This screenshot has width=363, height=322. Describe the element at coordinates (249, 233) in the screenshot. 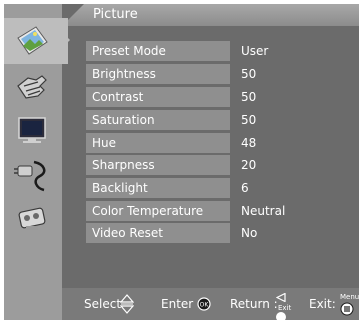

I see `menu-value-video-reset: No` at that location.